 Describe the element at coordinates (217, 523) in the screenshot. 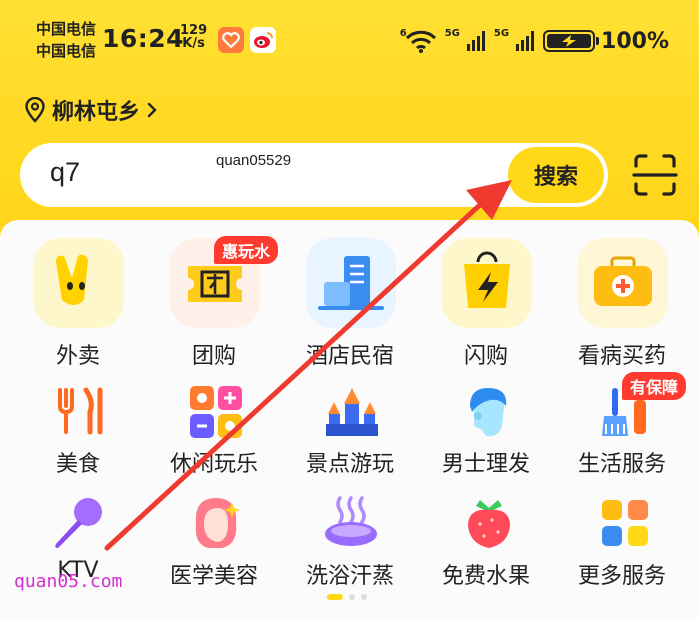

I see `medical-beauty-icon` at that location.